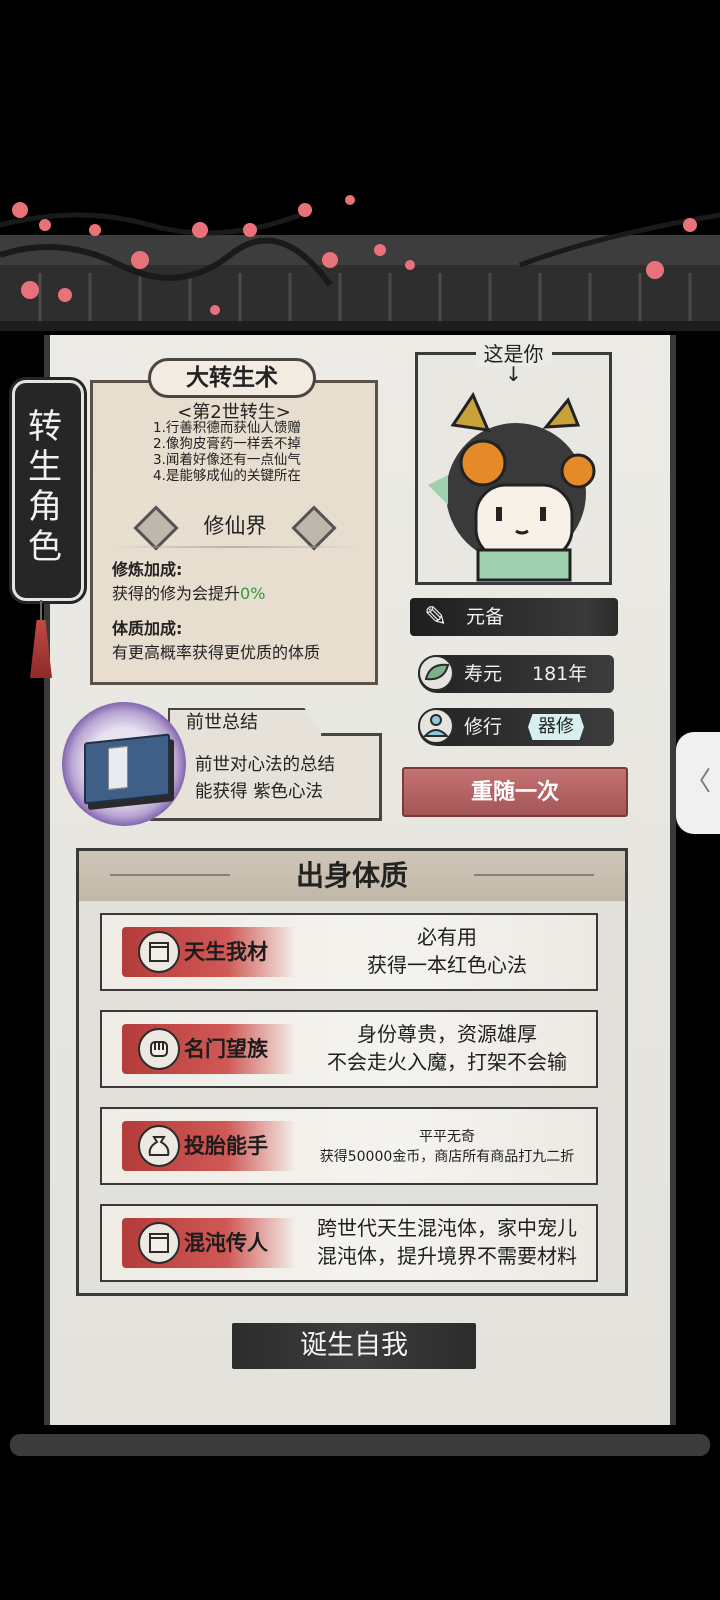 This screenshot has height=1600, width=720. Describe the element at coordinates (447, 1147) in the screenshot. I see `trait-description: 平平无奇 获得50000金币，商店所有商品打九二折` at that location.